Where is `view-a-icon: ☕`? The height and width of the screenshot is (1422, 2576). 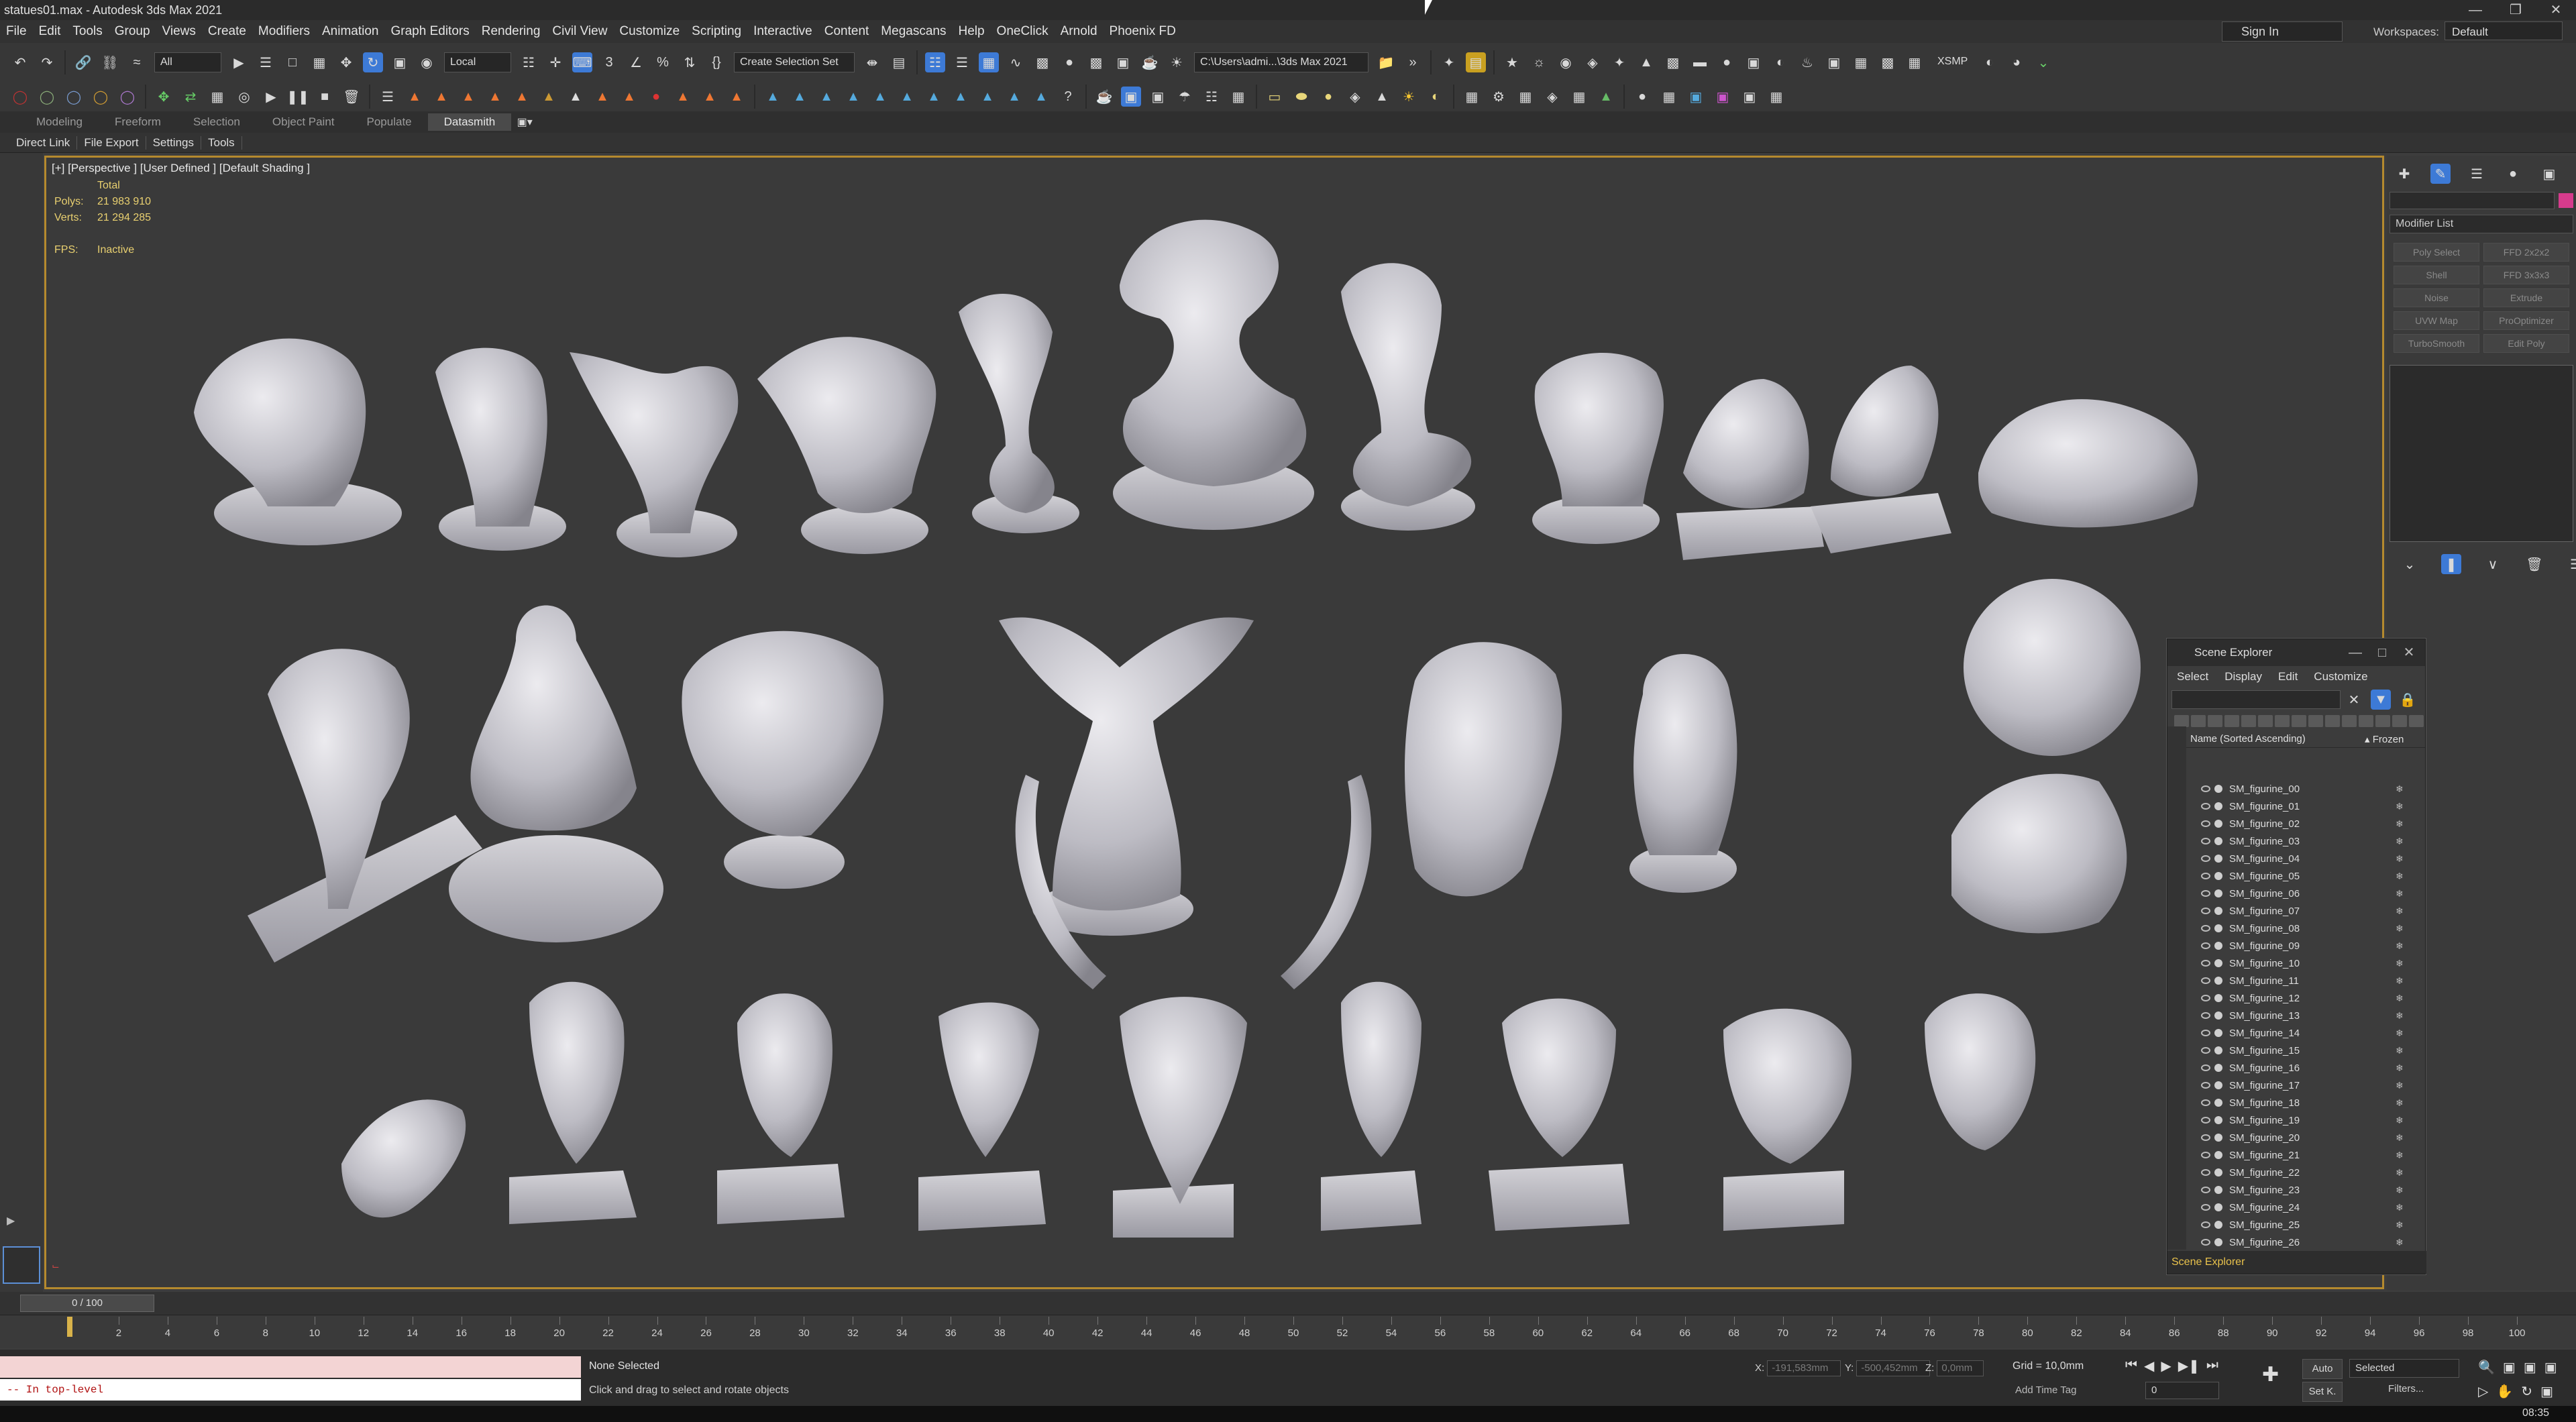
view-a-icon: ☕ is located at coordinates (1104, 97).